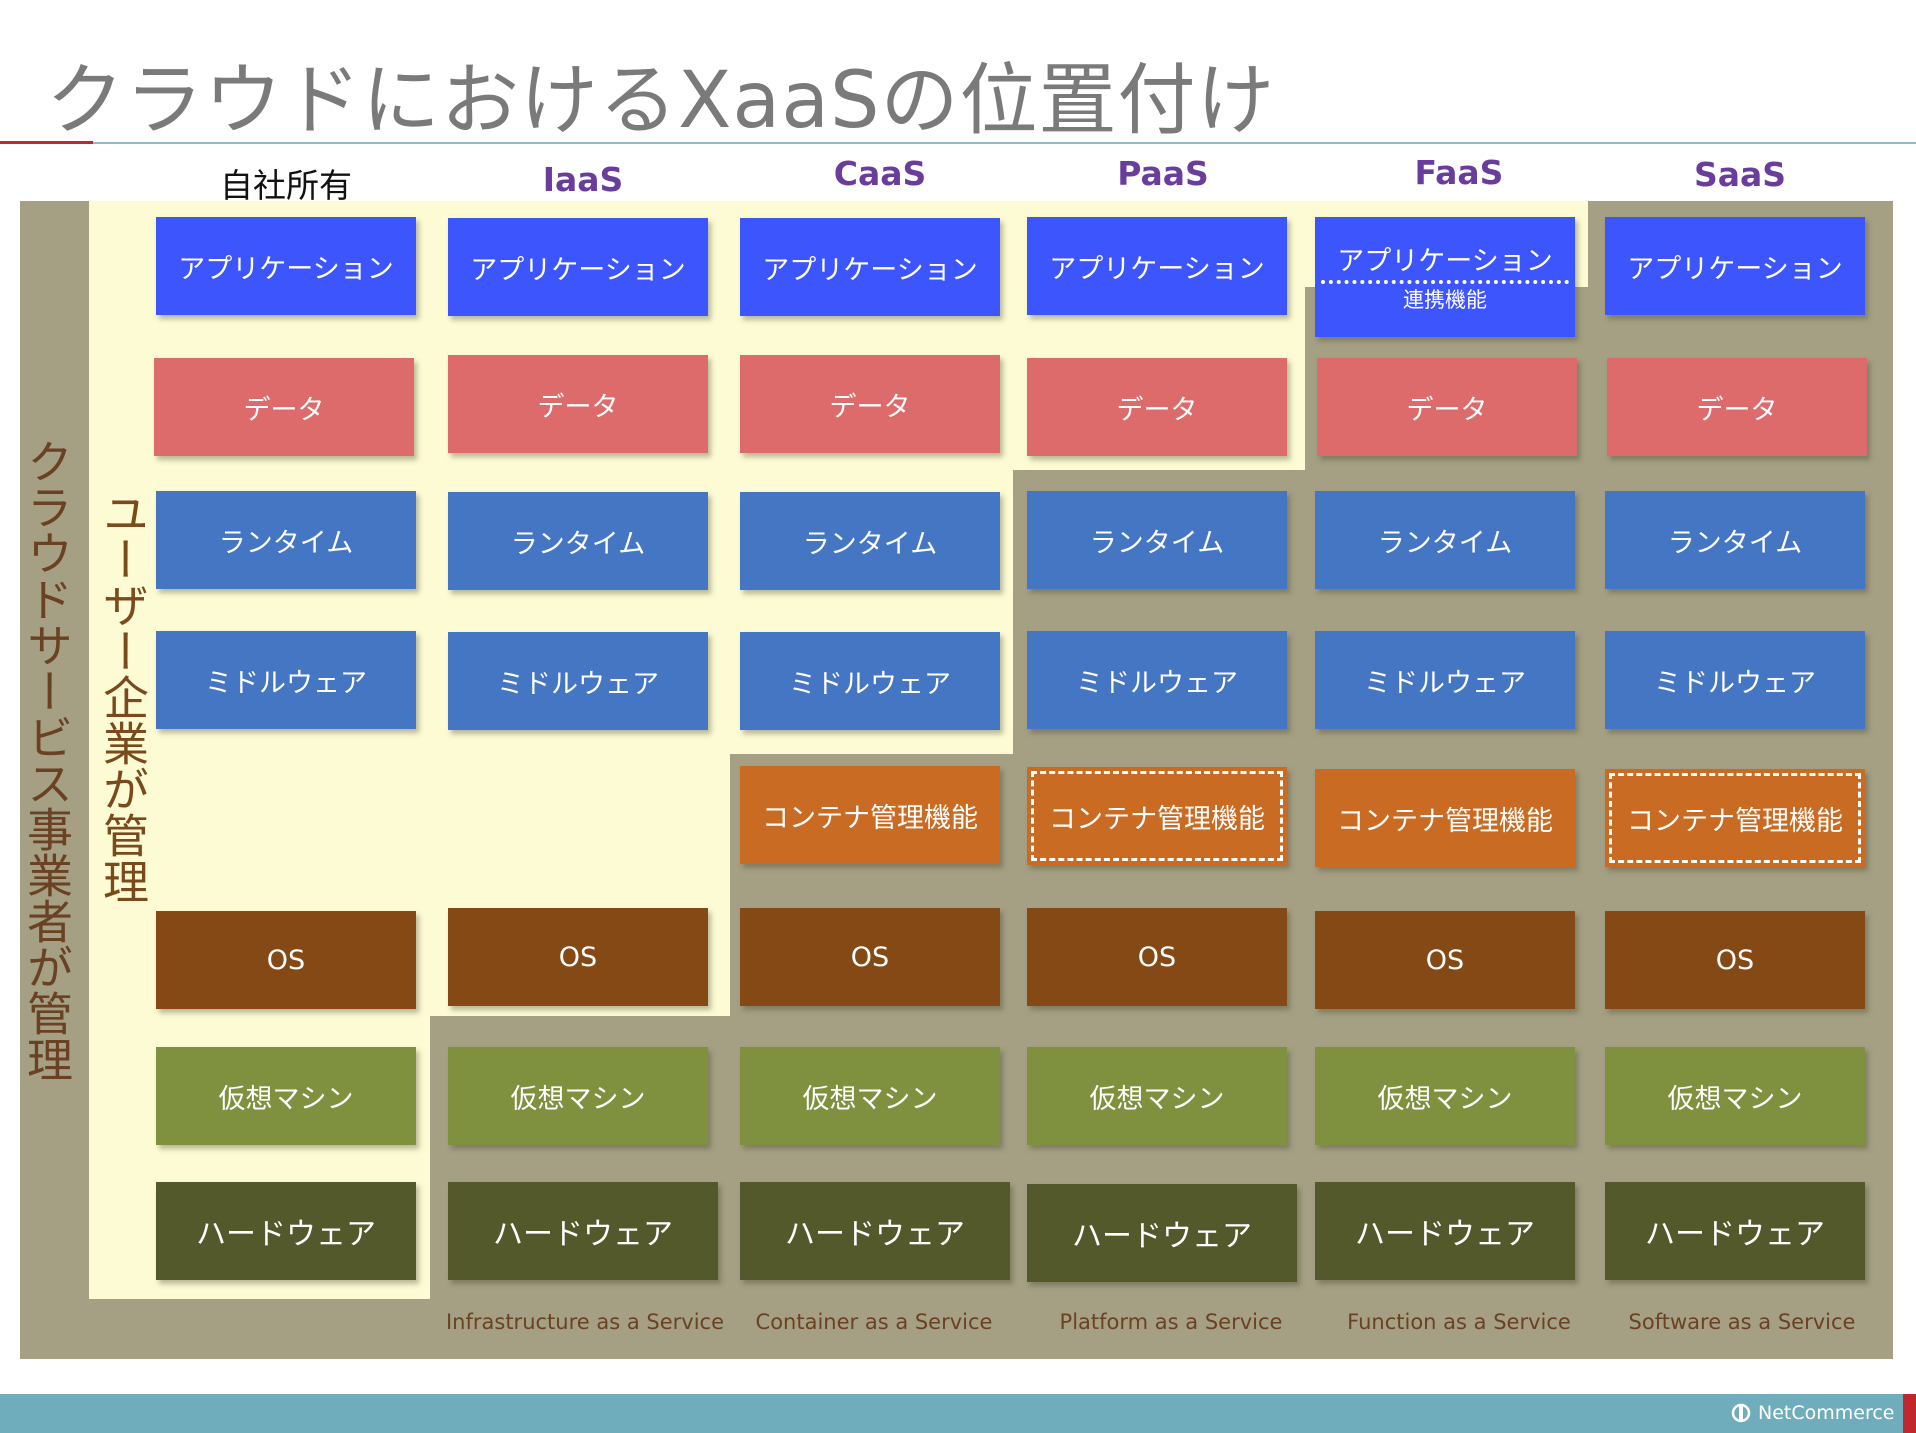 This screenshot has height=1433, width=1916. Describe the element at coordinates (1445, 300) in the screenshot. I see `faas-integration-label: 連携機能` at that location.